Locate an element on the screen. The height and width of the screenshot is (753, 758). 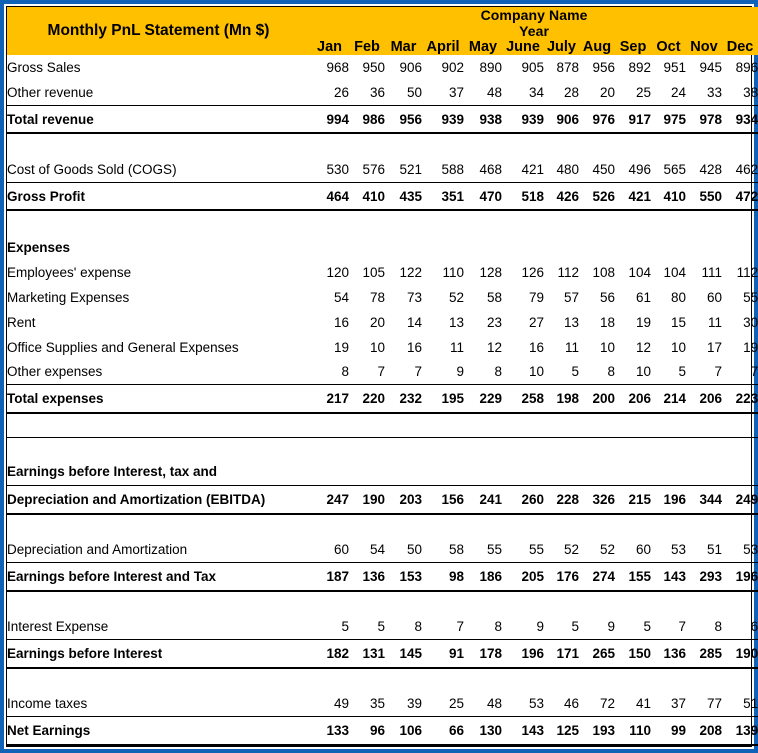
value-cell: 905 is located at coordinates (532, 67).